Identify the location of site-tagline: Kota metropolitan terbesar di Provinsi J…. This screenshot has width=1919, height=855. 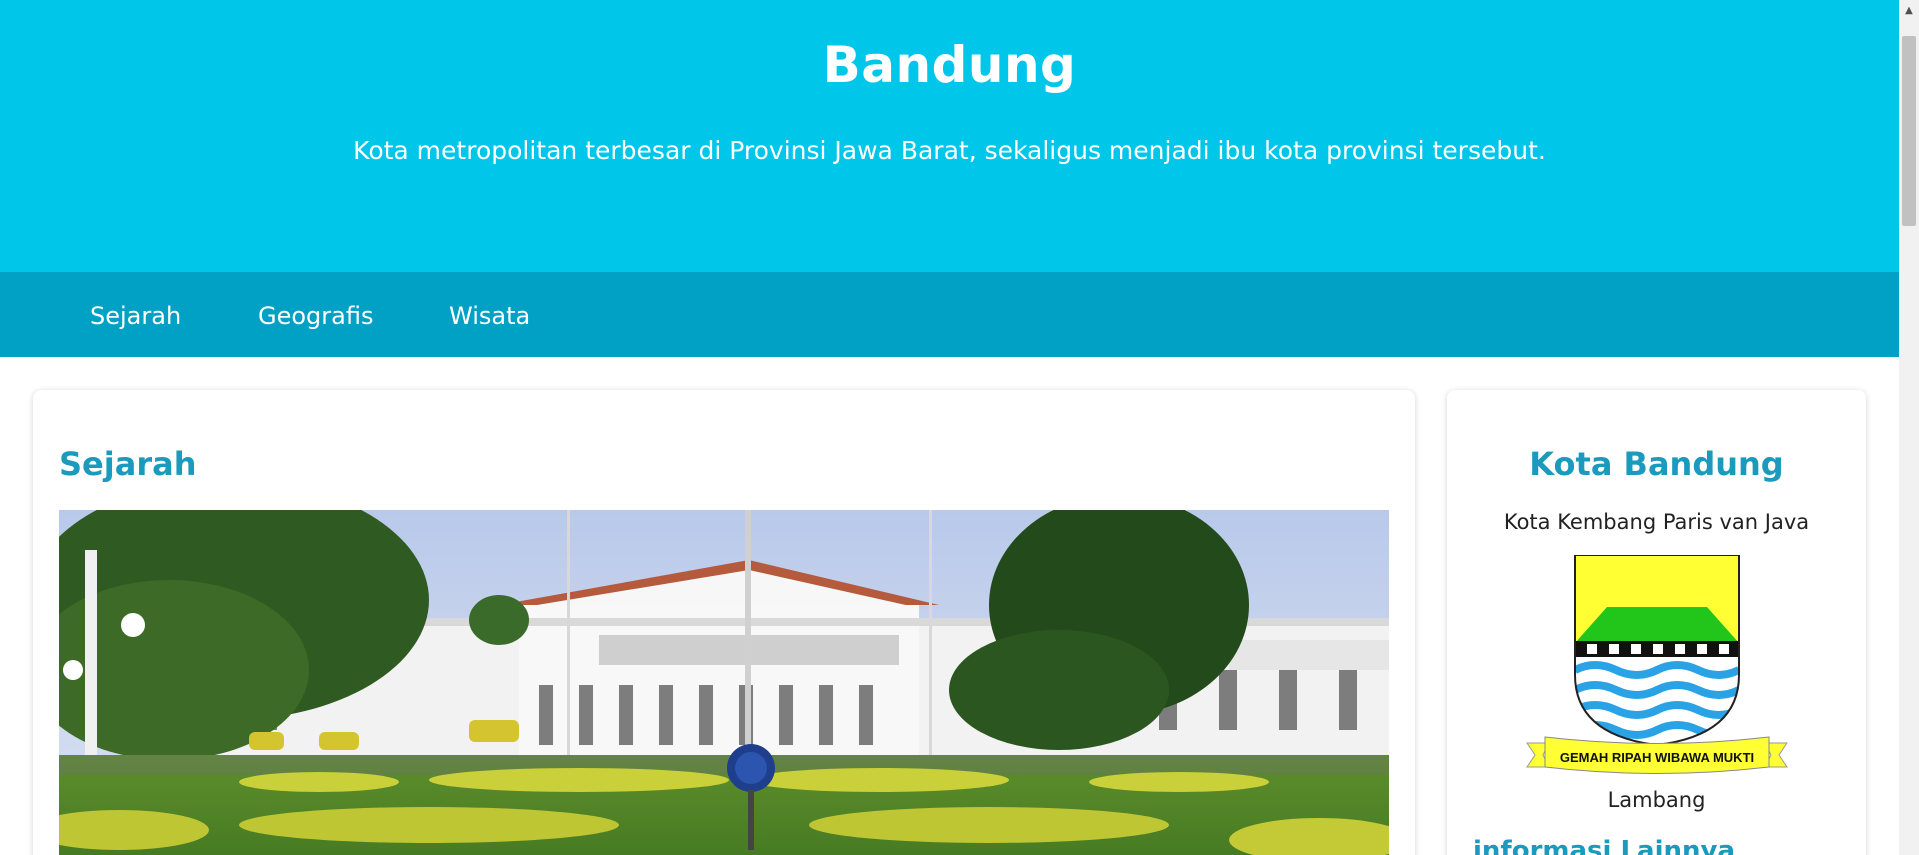
(949, 150).